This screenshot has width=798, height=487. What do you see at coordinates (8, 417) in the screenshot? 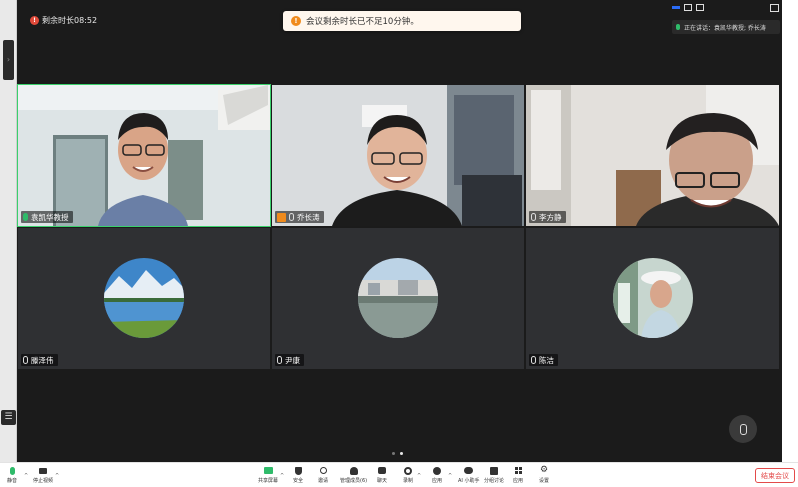
I see `member-list-icon: ☰` at bounding box center [8, 417].